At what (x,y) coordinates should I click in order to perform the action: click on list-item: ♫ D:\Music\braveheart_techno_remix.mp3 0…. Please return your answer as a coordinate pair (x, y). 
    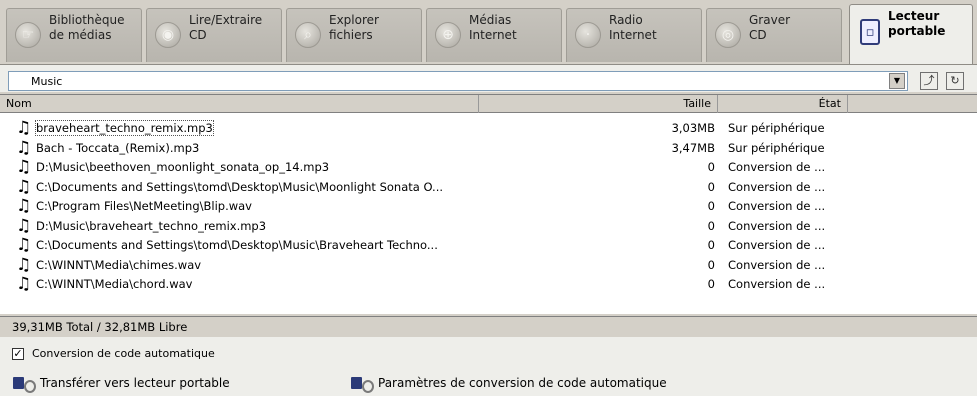
    Looking at the image, I should click on (488, 227).